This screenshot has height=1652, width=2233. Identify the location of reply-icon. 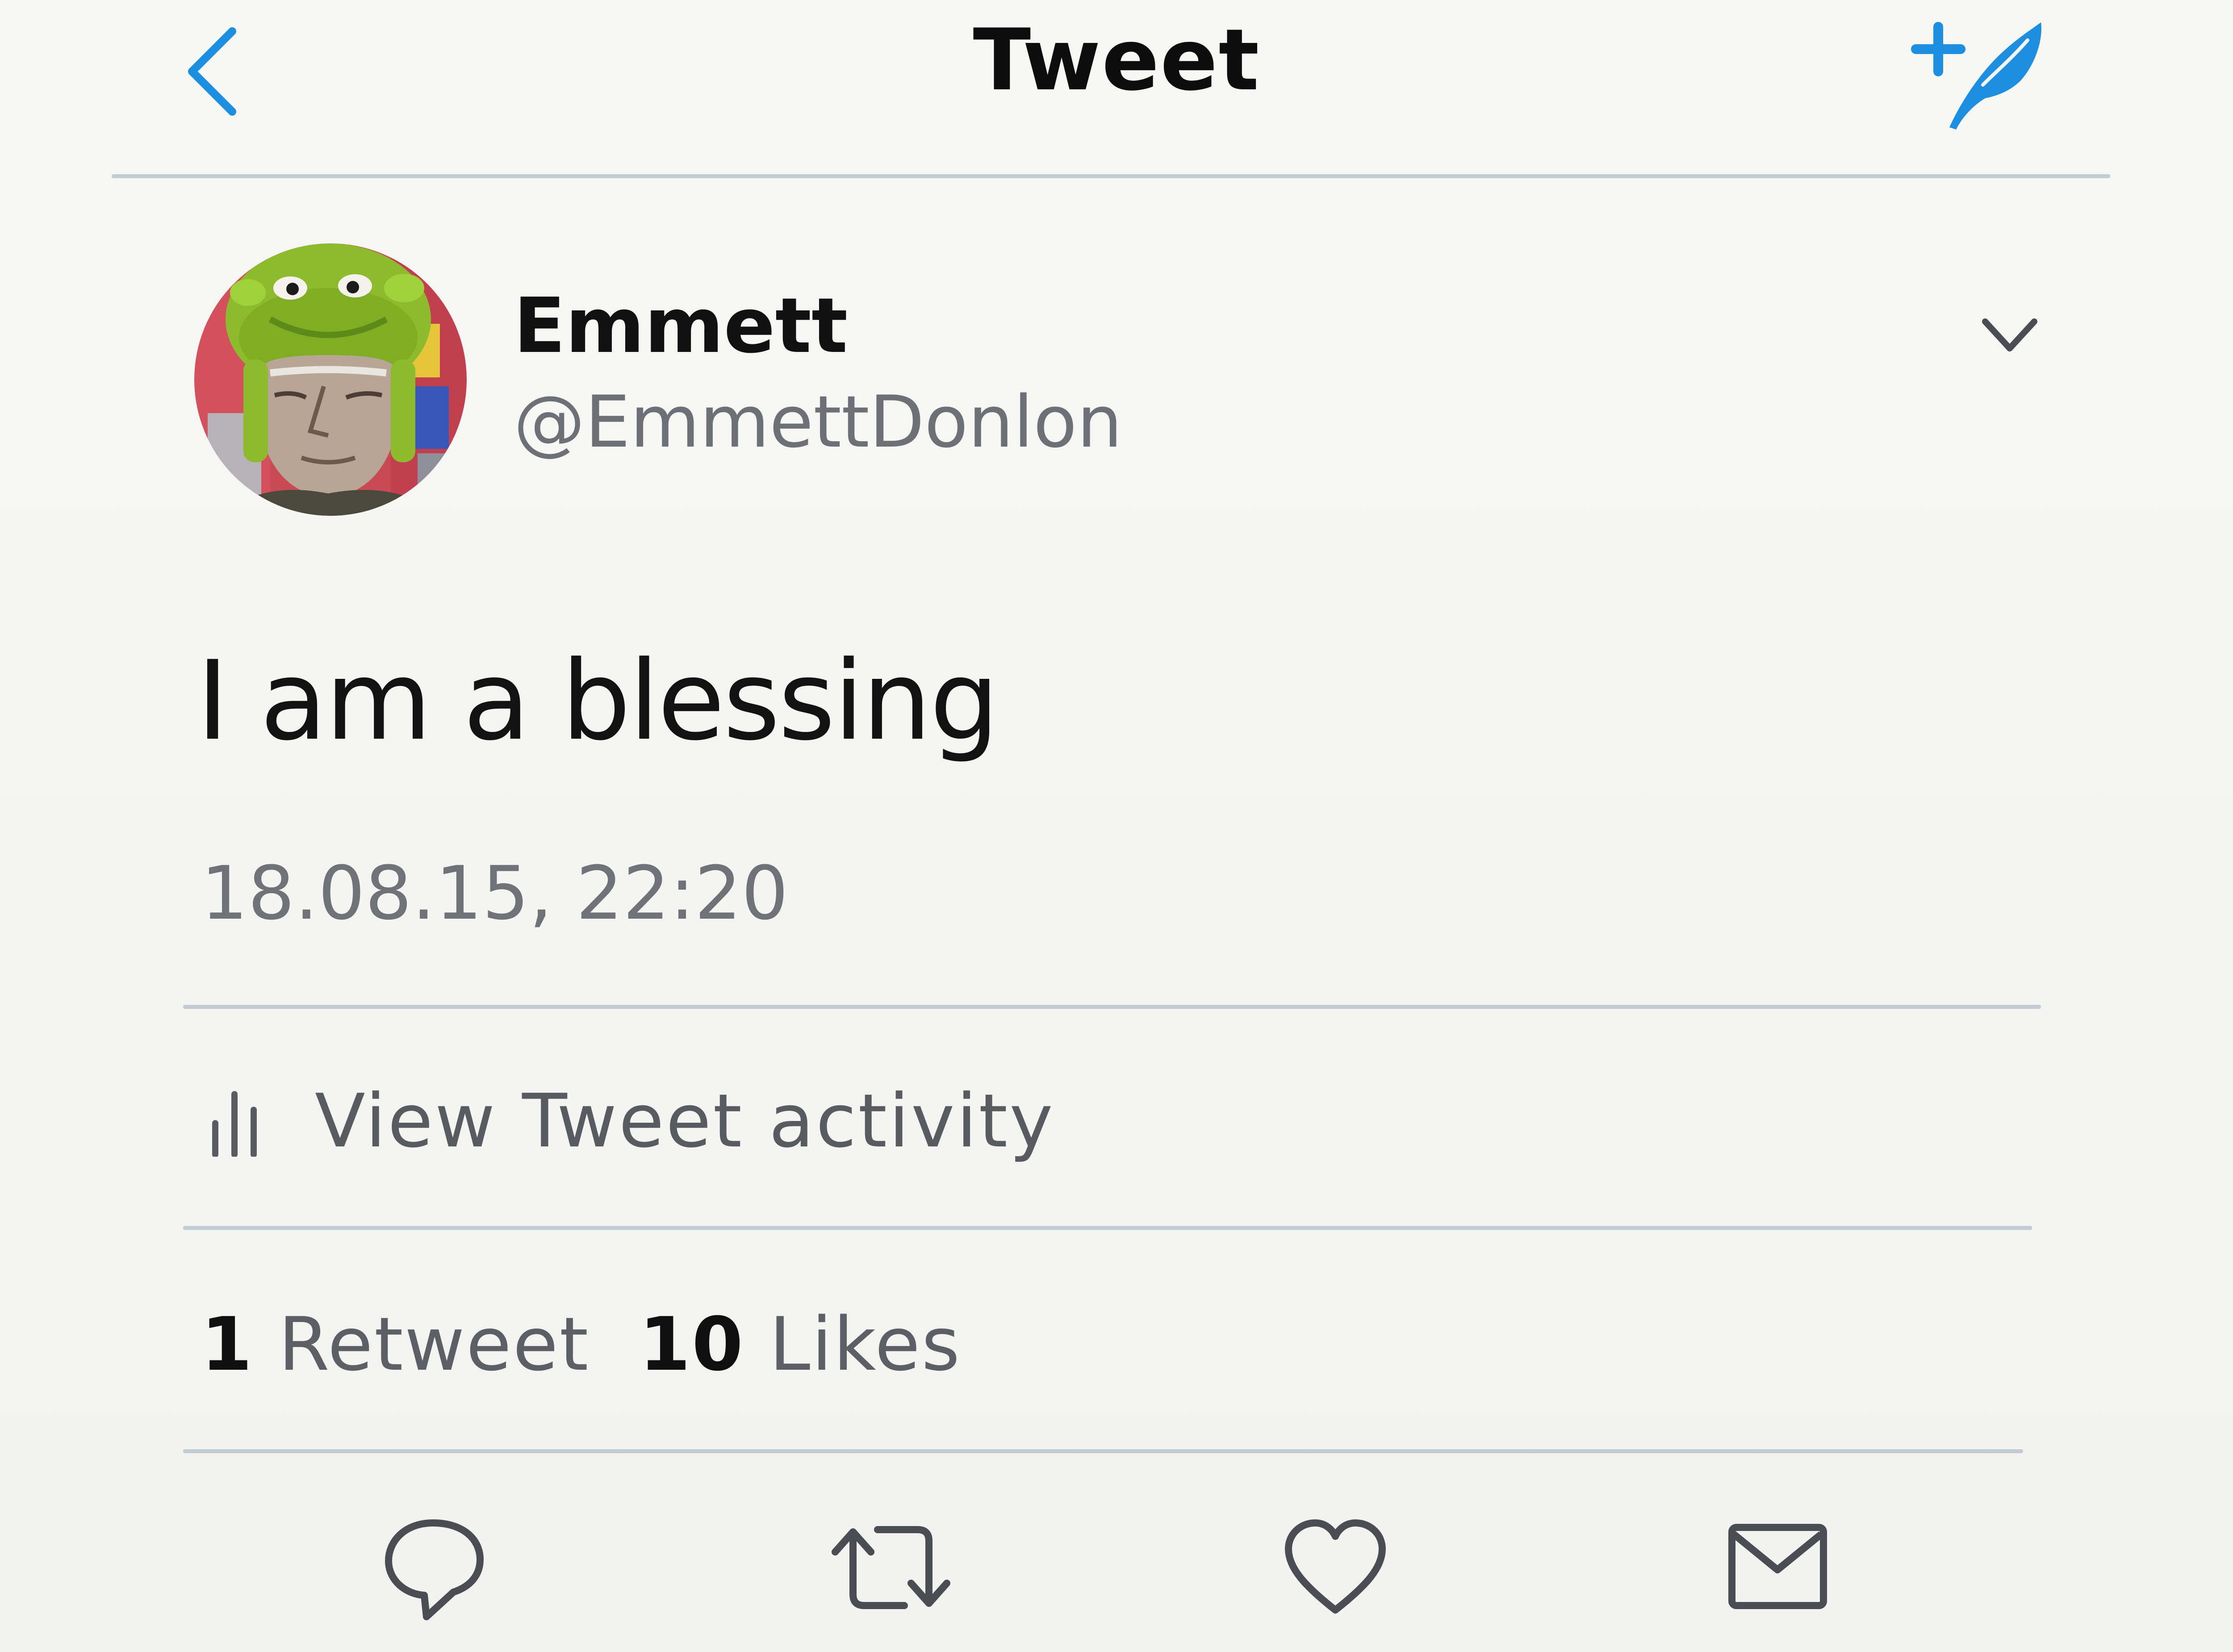
(434, 1569).